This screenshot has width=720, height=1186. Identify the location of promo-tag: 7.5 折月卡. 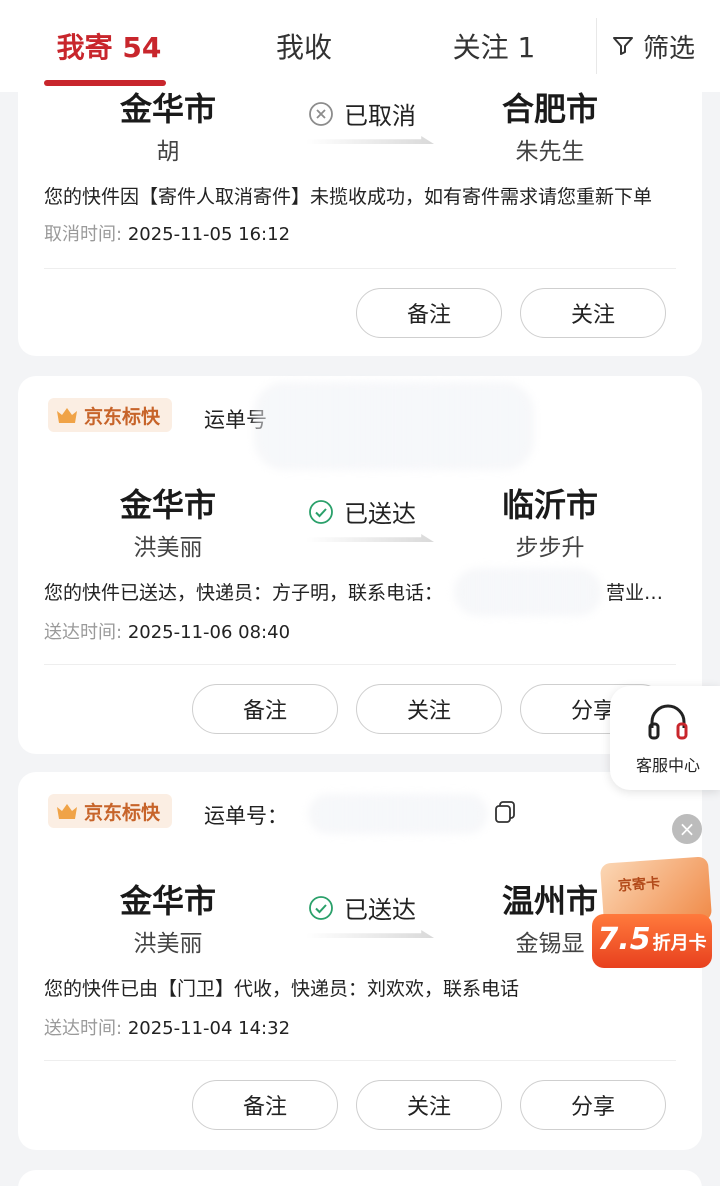
(652, 941).